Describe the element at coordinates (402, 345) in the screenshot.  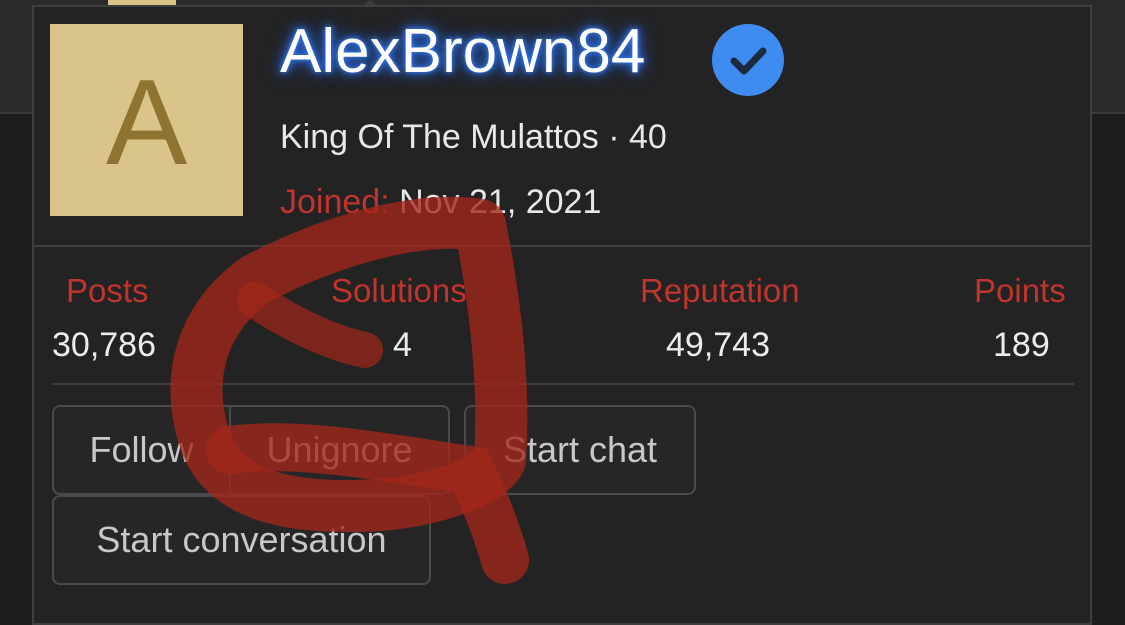
I see `stat-solutions-value: 4` at that location.